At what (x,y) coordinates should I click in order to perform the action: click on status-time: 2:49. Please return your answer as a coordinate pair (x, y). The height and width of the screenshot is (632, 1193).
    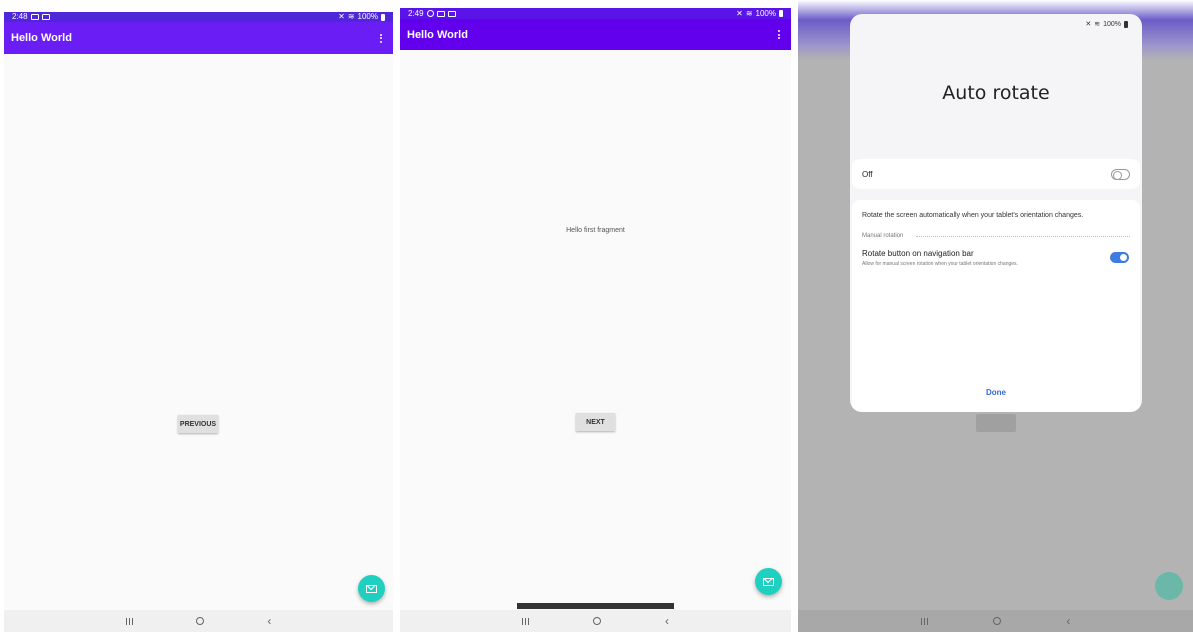
    Looking at the image, I should click on (416, 13).